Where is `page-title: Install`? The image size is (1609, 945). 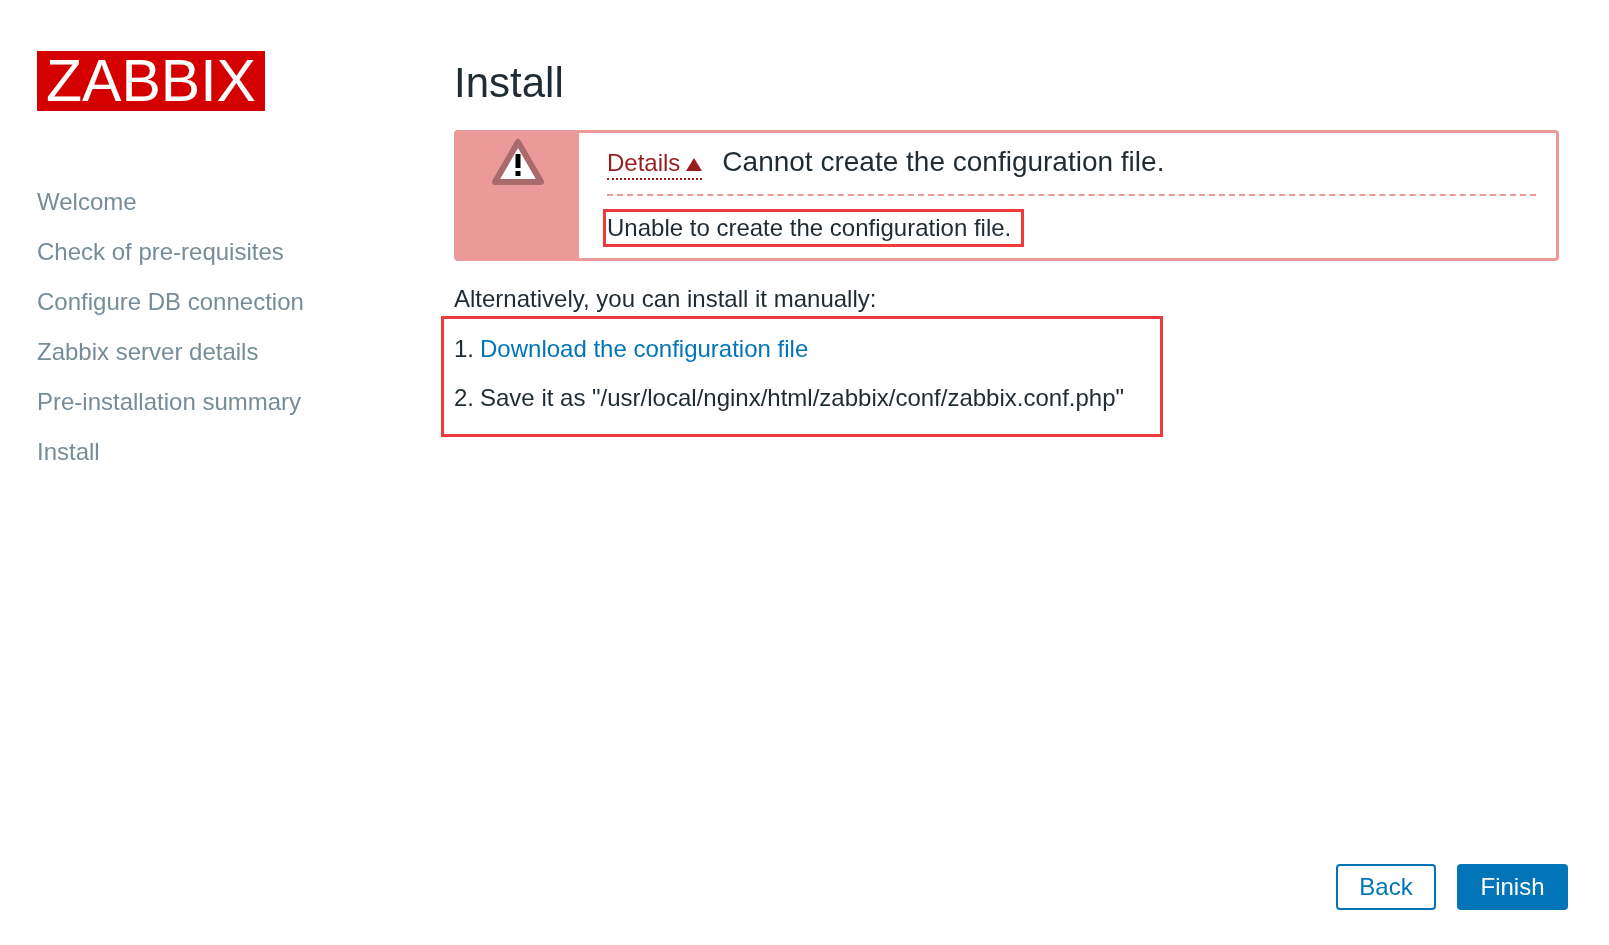
page-title: Install is located at coordinates (509, 83).